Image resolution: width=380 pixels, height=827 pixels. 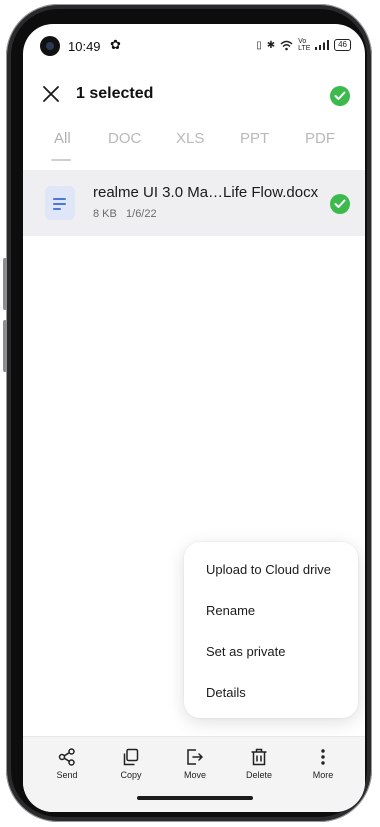 What do you see at coordinates (51, 94) in the screenshot?
I see `close-icon` at bounding box center [51, 94].